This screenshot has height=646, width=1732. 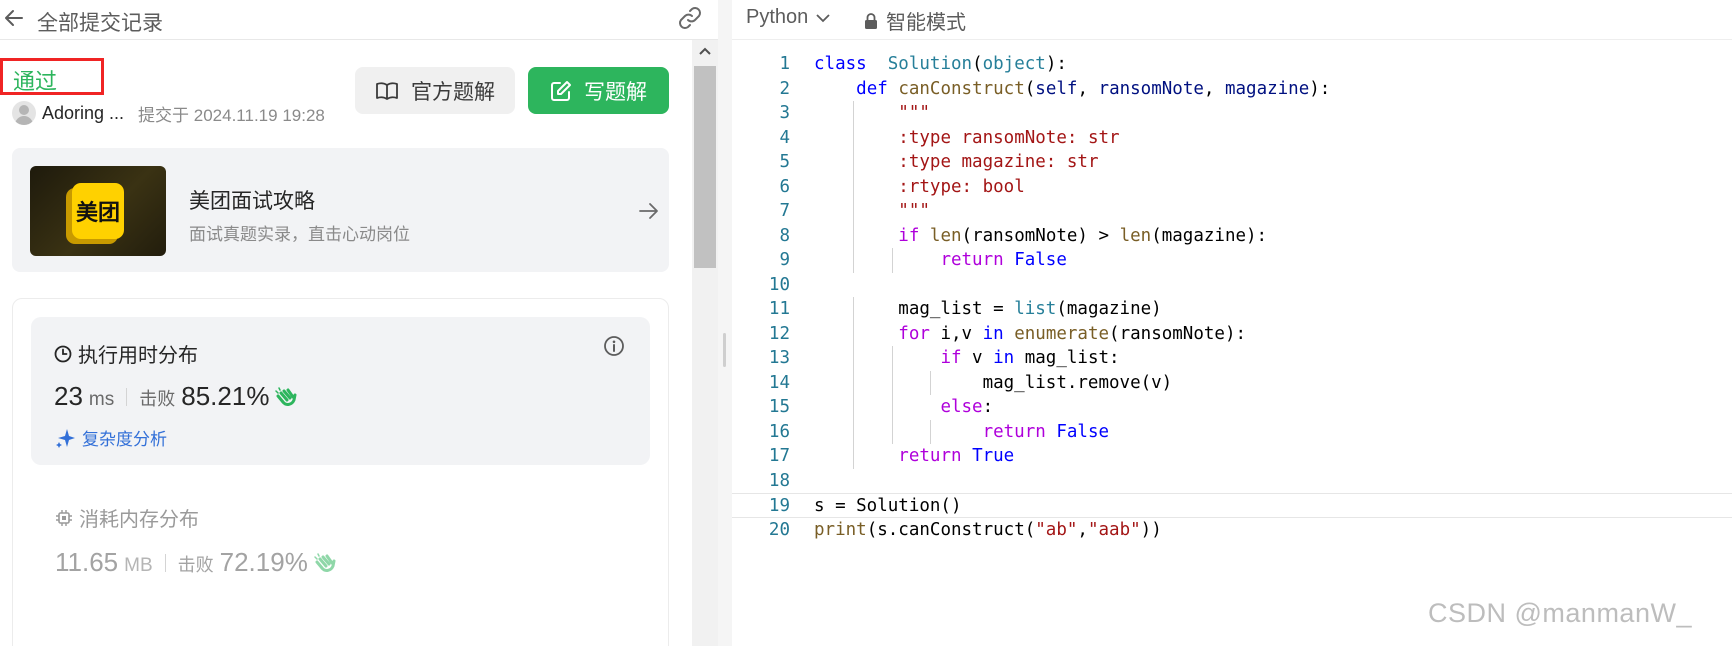 I want to click on code-line: 17 return True, so click(x=1232, y=456).